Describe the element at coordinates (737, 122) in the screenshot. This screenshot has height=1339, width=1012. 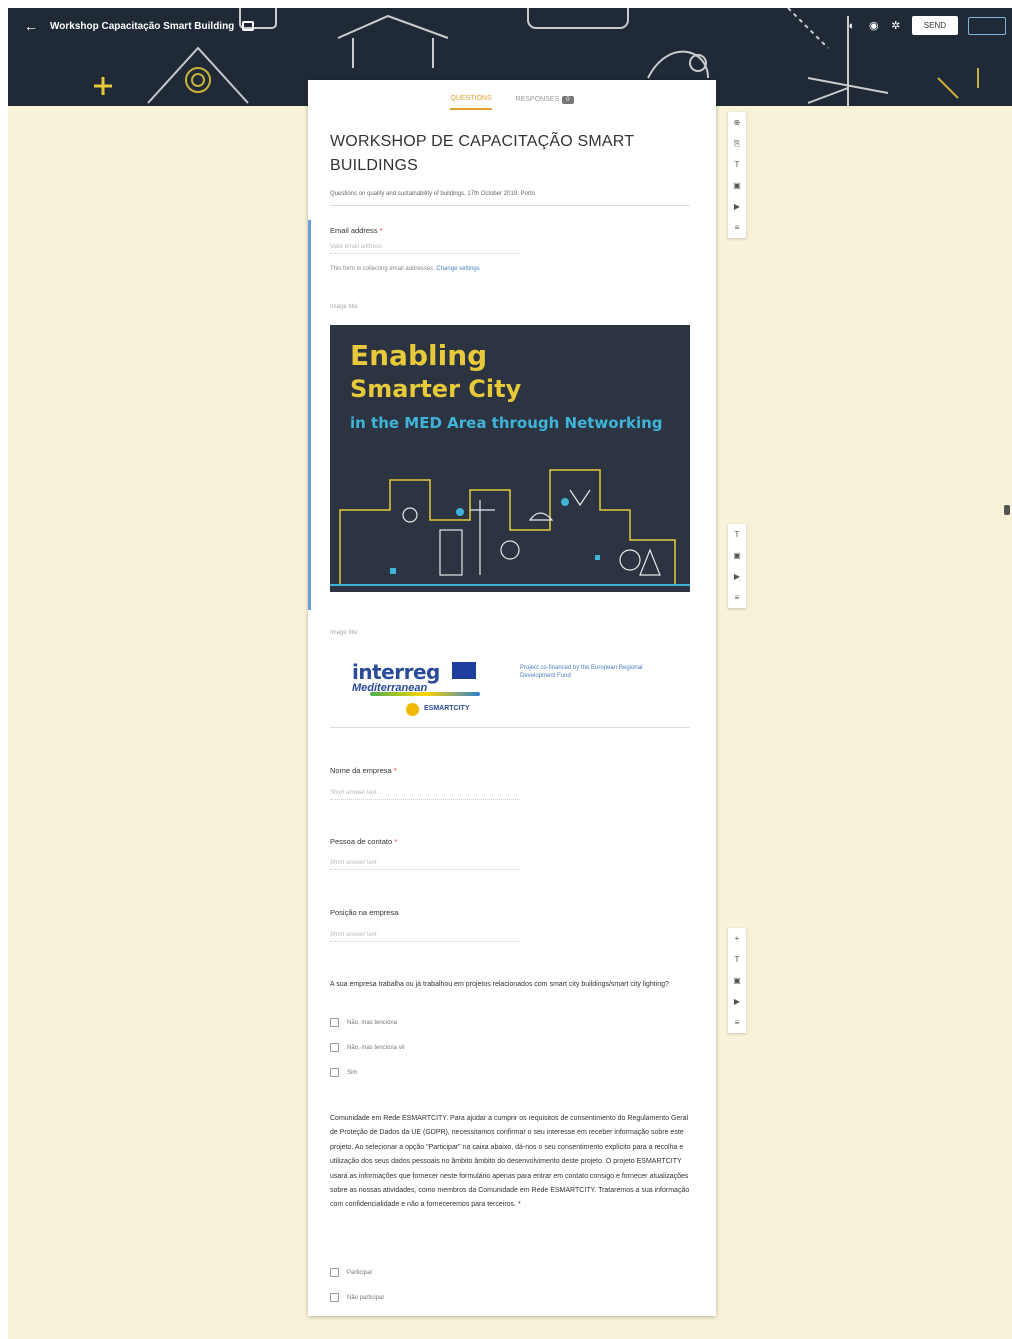
I see `add-circle-icon: ⊕` at that location.